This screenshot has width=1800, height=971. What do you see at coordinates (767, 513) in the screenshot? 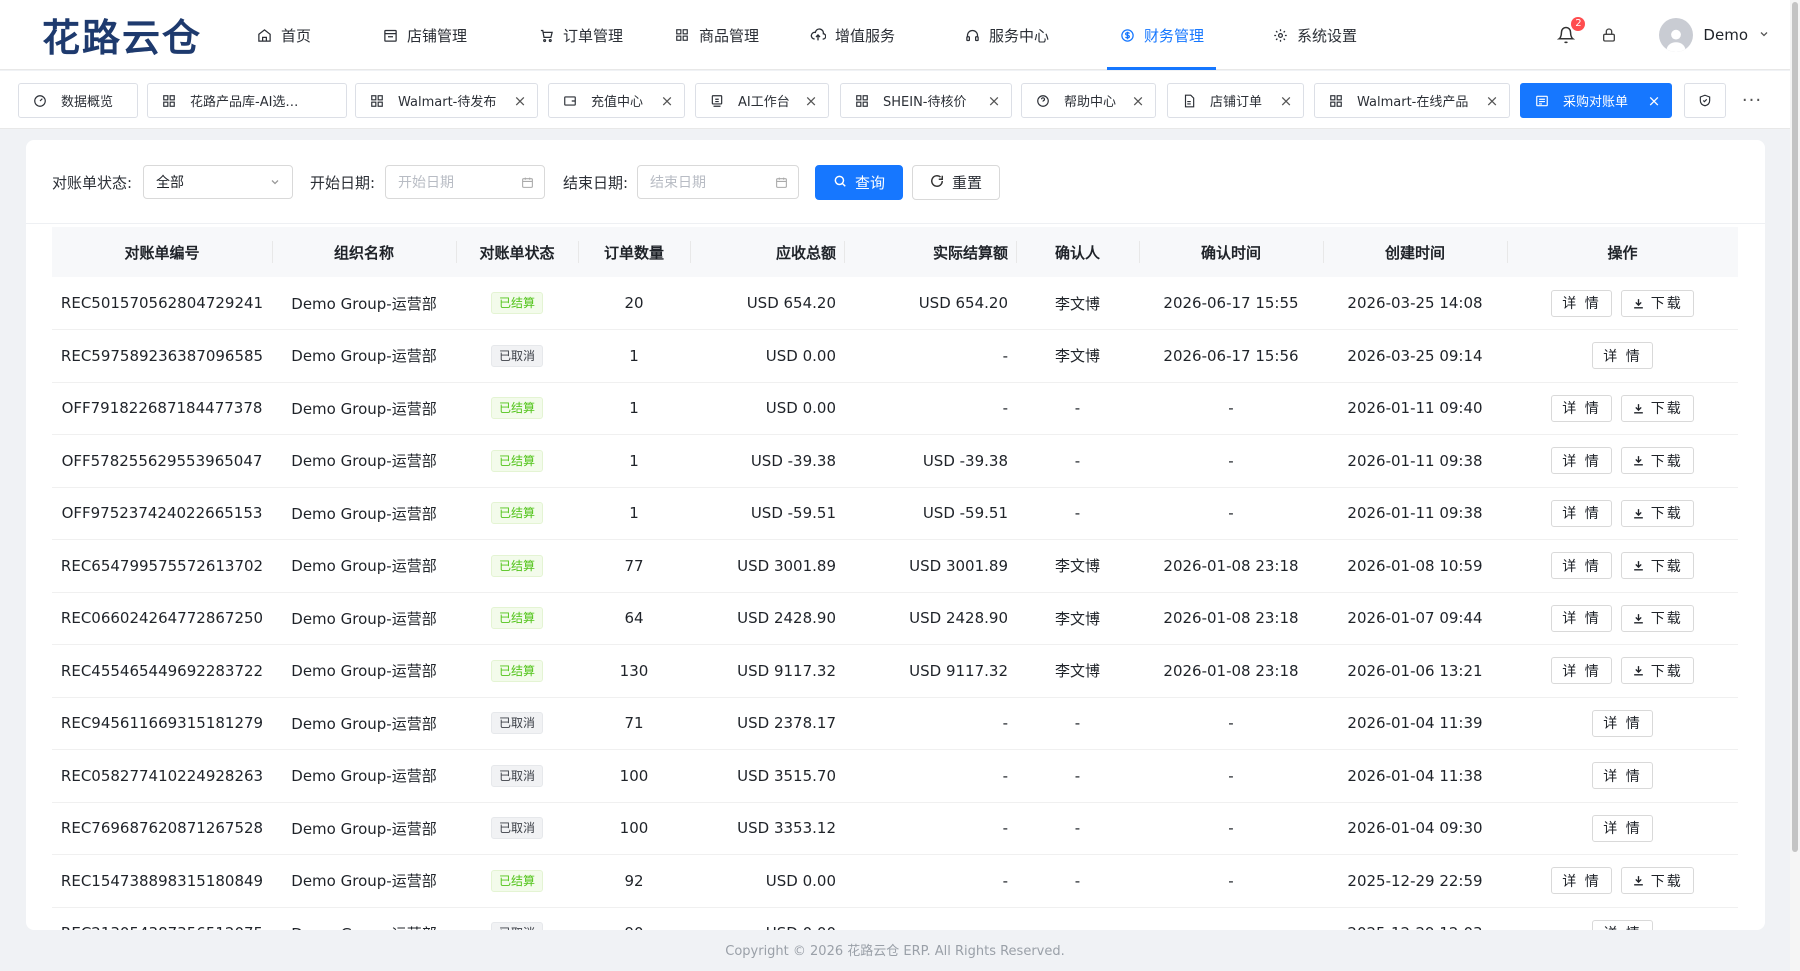
I see `receivable-cell: USD -59.51` at bounding box center [767, 513].